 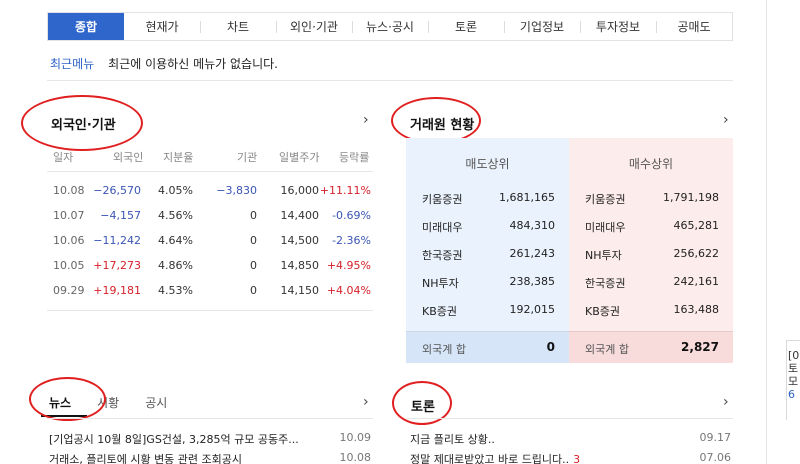 I want to click on cell-daily-price: 14,500, so click(x=300, y=240).